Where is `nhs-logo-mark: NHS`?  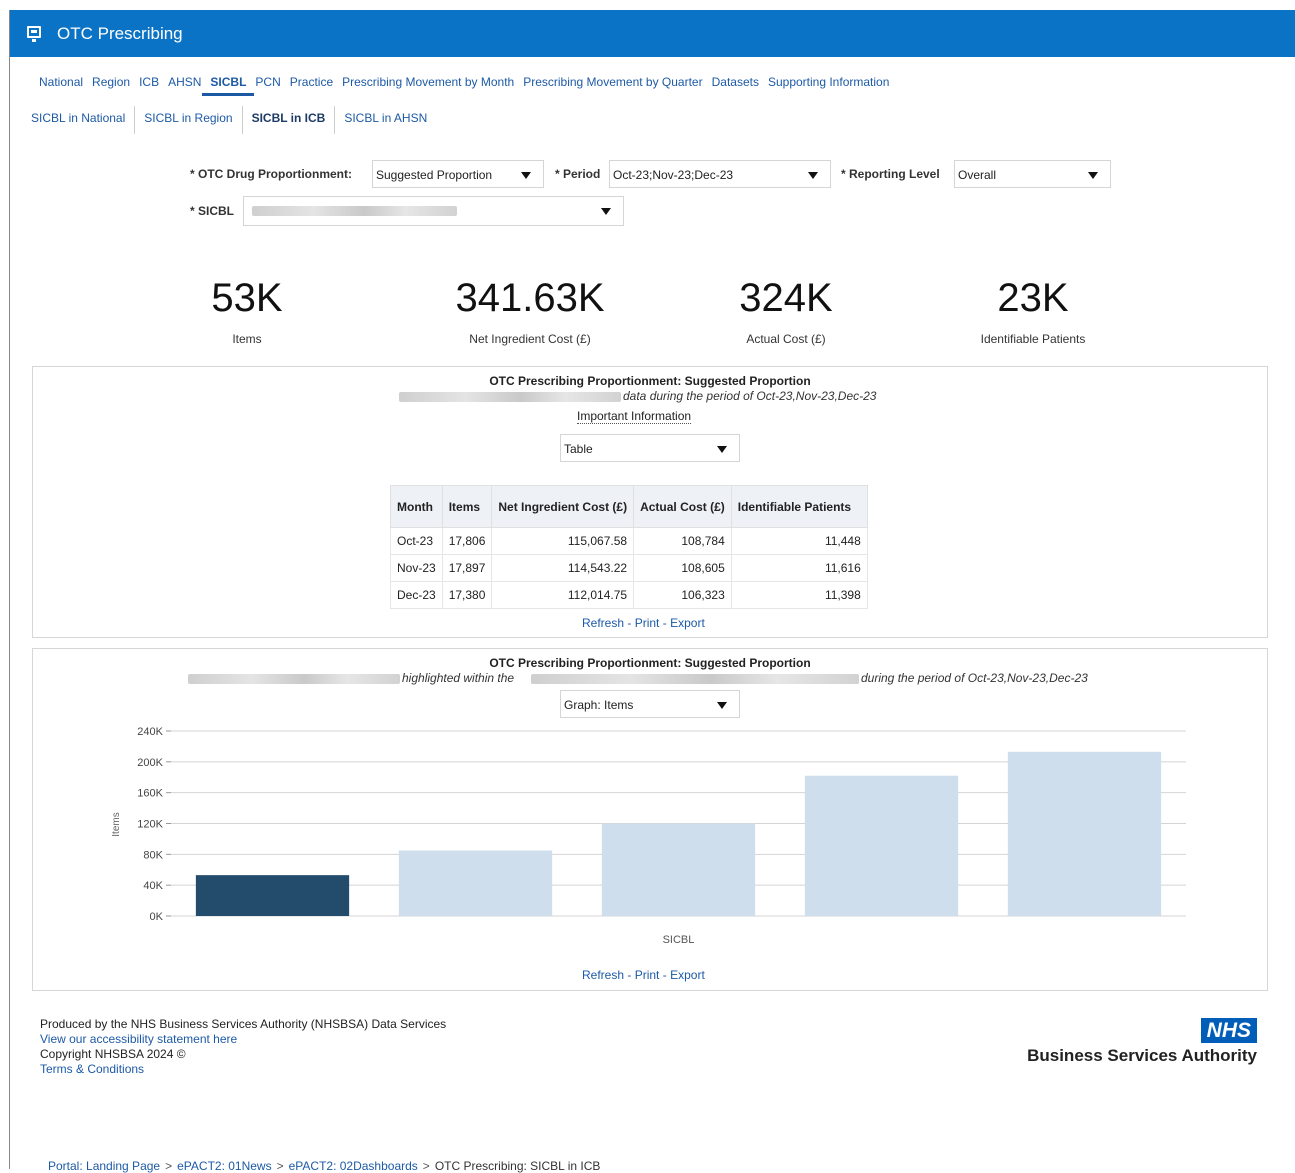 nhs-logo-mark: NHS is located at coordinates (1228, 1030).